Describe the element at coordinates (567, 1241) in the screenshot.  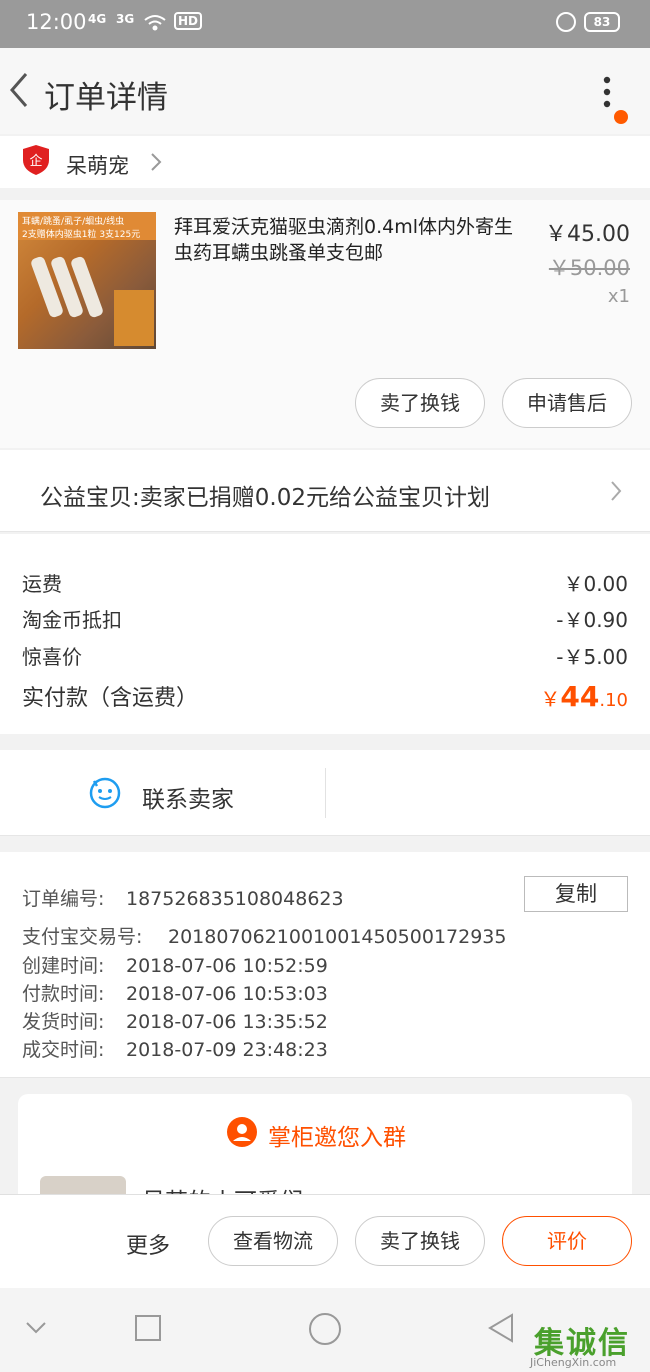
I see `review-button: 评价` at that location.